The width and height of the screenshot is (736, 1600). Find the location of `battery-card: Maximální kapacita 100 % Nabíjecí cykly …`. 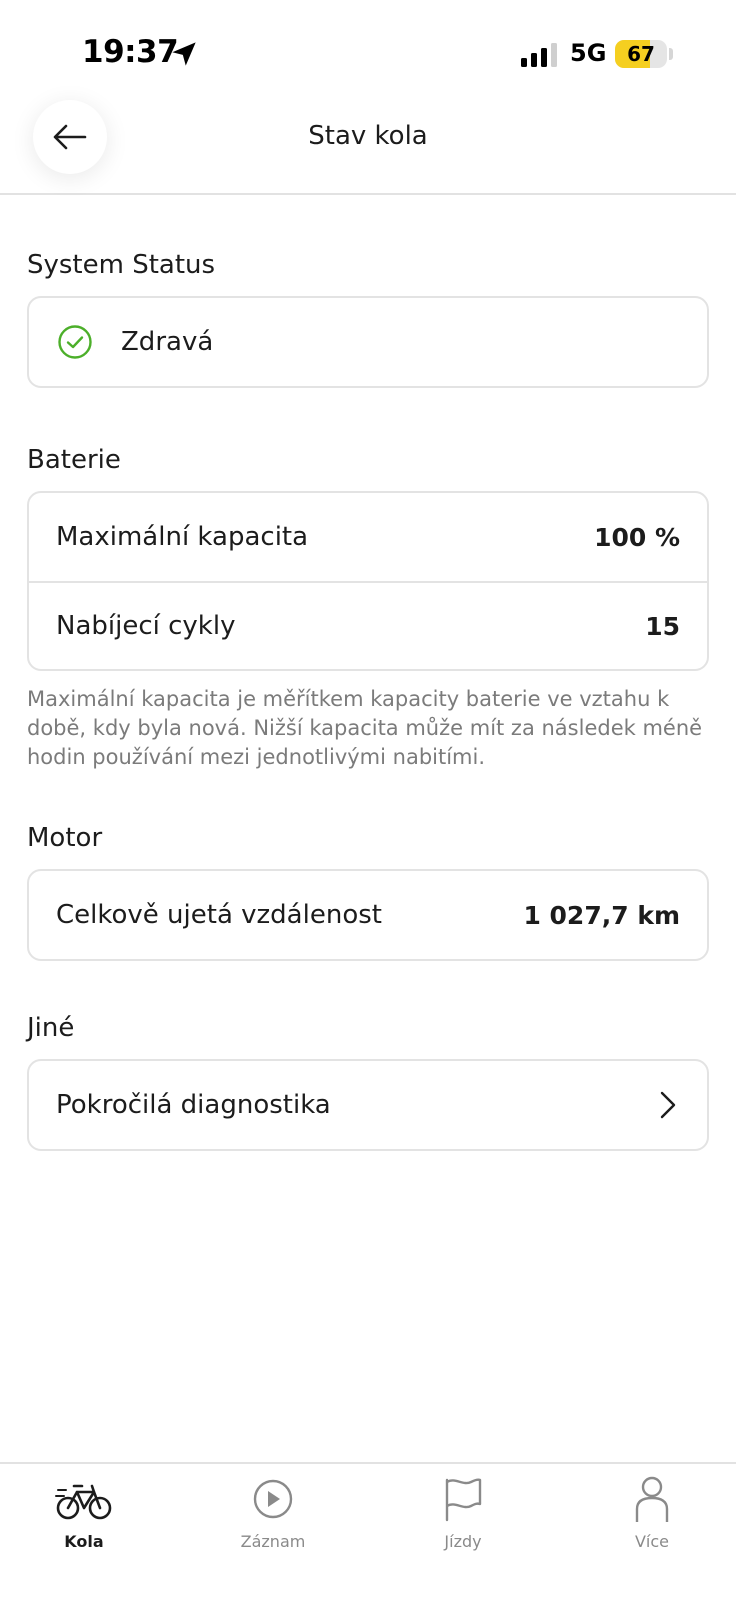

battery-card: Maximální kapacita 100 % Nabíjecí cykly … is located at coordinates (368, 581).